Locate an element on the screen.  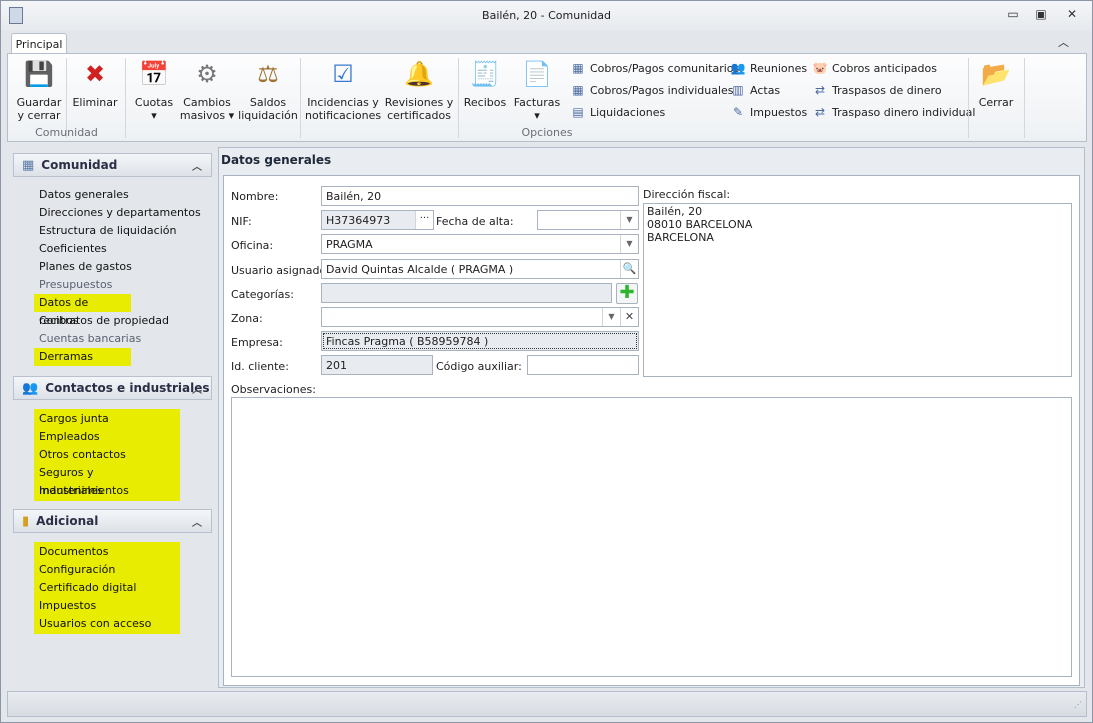
ribbon-item: ▦ Cobros/Pagos comunitarios is located at coordinates (654, 68).